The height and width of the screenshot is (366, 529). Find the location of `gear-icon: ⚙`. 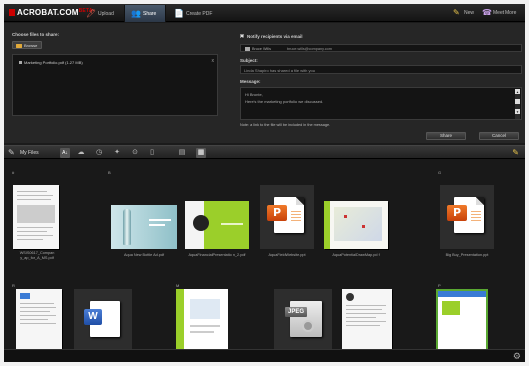

gear-icon: ⚙ is located at coordinates (517, 356).